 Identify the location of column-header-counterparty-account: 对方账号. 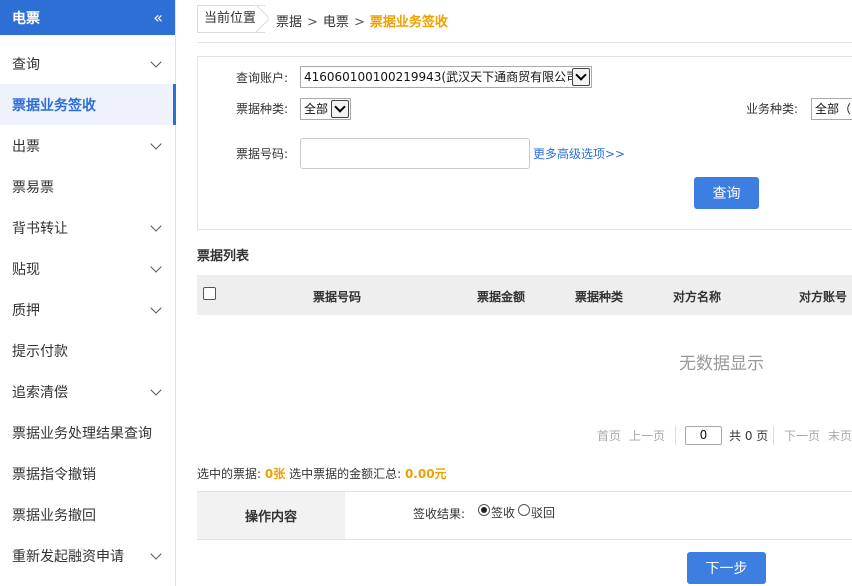
(823, 297).